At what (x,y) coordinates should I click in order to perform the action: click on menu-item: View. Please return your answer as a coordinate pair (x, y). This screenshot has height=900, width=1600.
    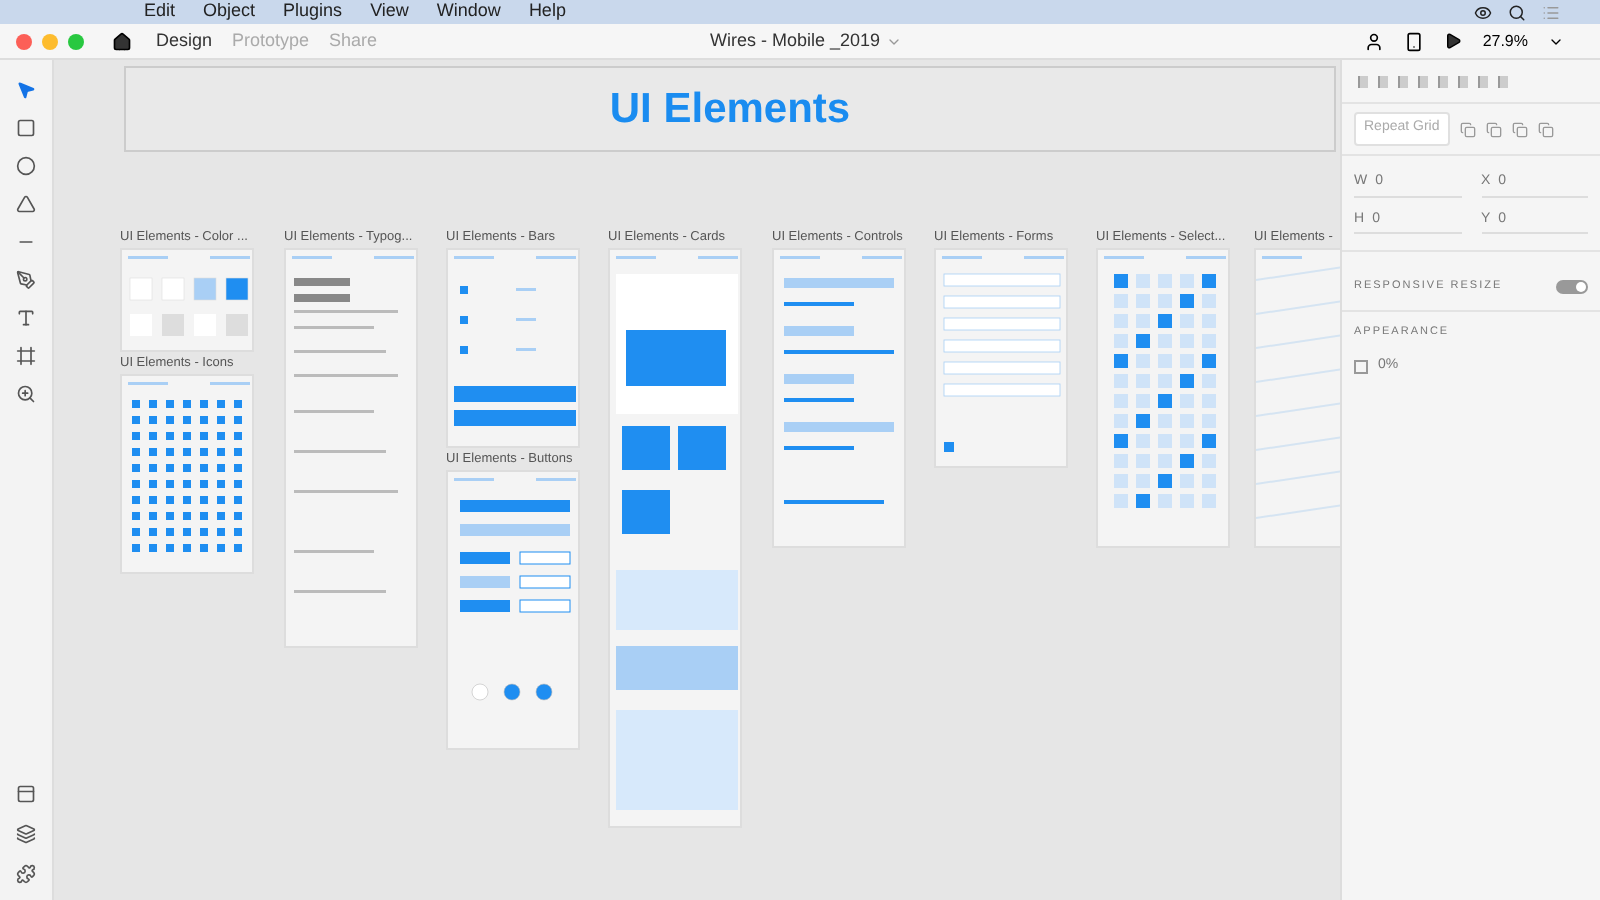
    Looking at the image, I should click on (389, 13).